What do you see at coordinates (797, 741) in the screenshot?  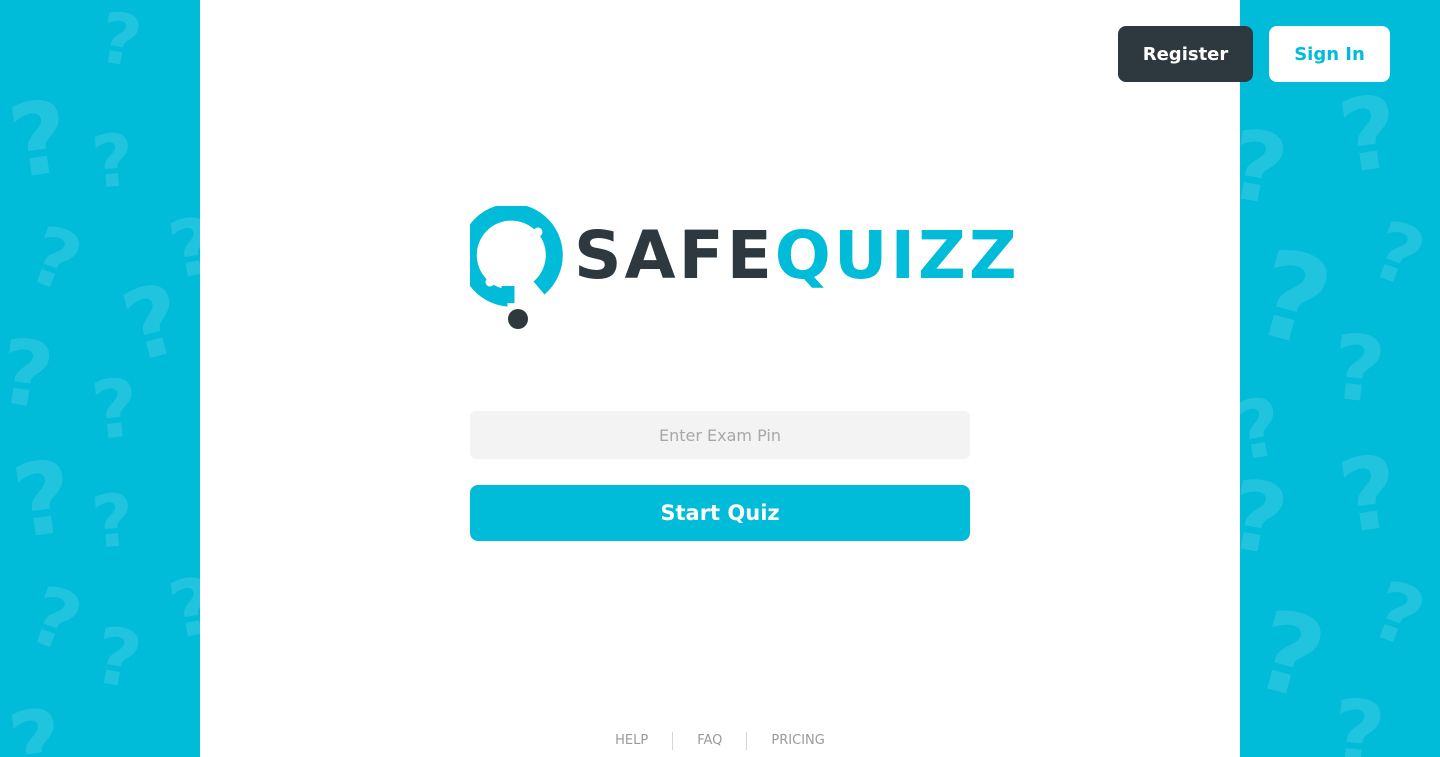 I see `footer-link-pricing: PRICING` at bounding box center [797, 741].